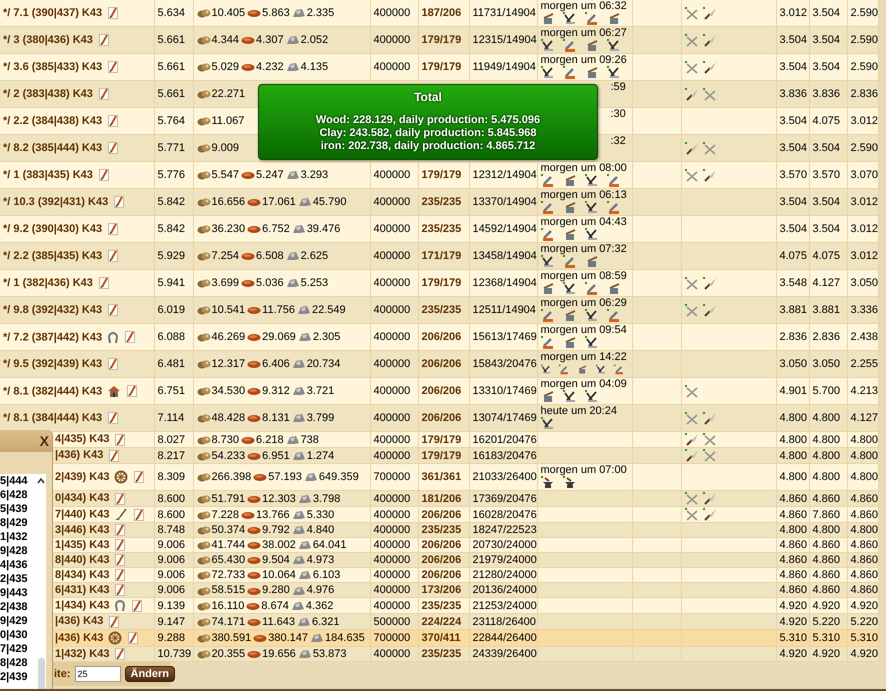 This screenshot has height=691, width=886. I want to click on coordinate-item: 1|432, so click(18, 537).